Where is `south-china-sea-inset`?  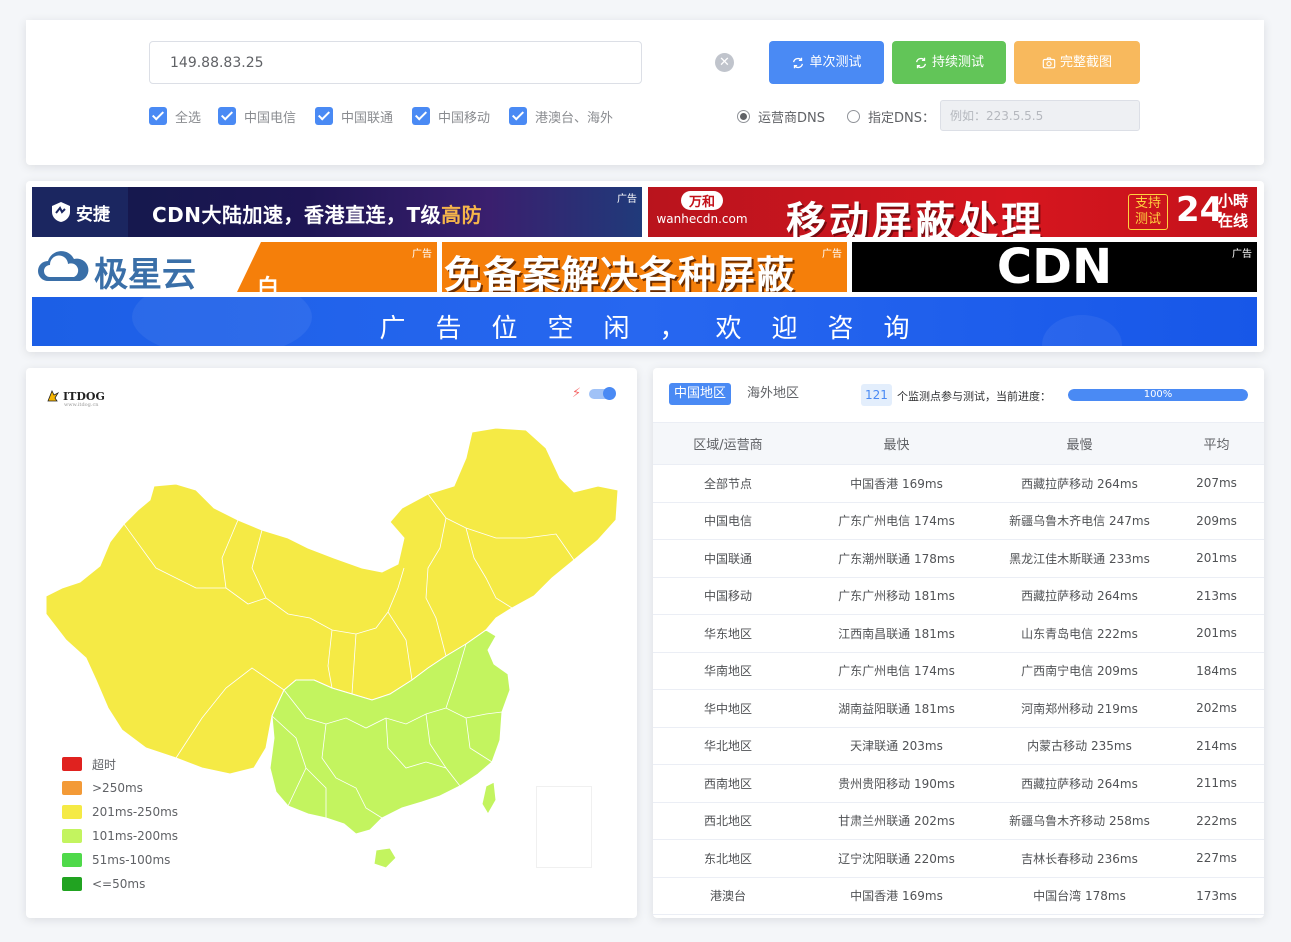 south-china-sea-inset is located at coordinates (564, 827).